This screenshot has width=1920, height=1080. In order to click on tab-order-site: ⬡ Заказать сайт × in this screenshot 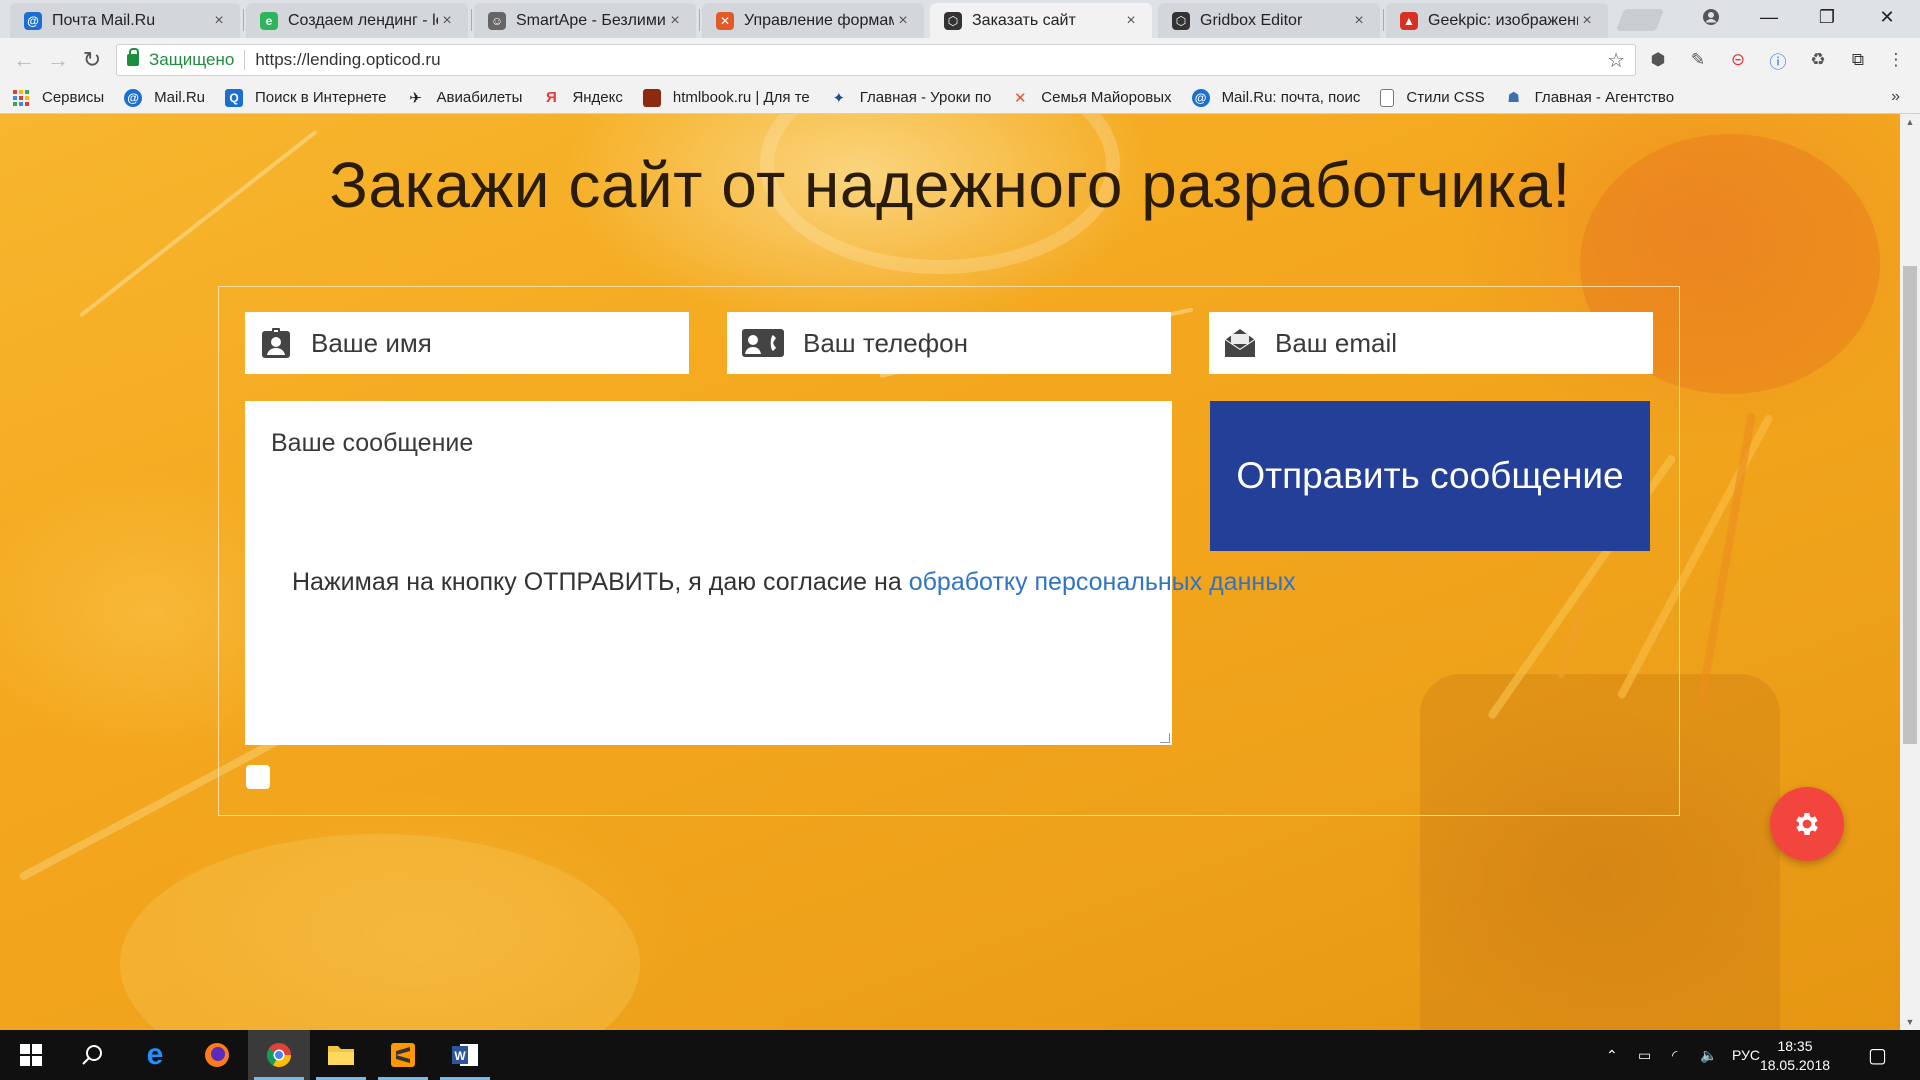, I will do `click(1041, 20)`.